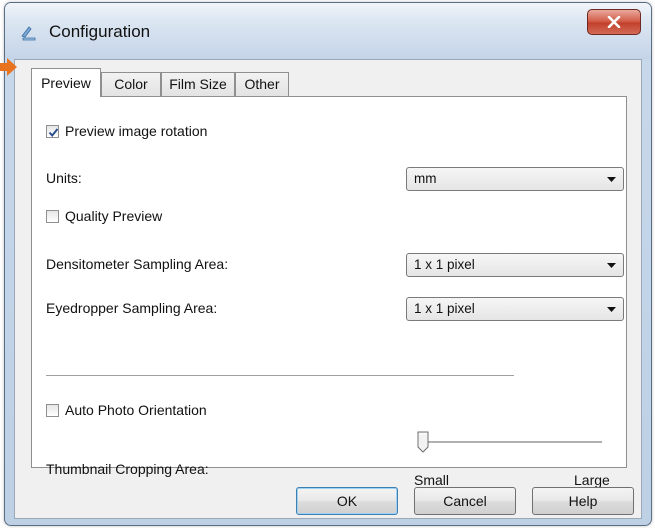 The width and height of the screenshot is (655, 528). Describe the element at coordinates (347, 501) in the screenshot. I see `ok-button: OK` at that location.